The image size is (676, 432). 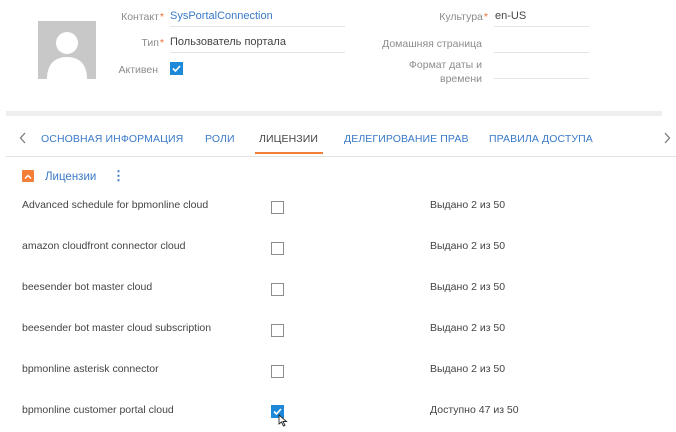 What do you see at coordinates (115, 205) in the screenshot?
I see `license-name: Advanced schedule for bpmonline cloud` at bounding box center [115, 205].